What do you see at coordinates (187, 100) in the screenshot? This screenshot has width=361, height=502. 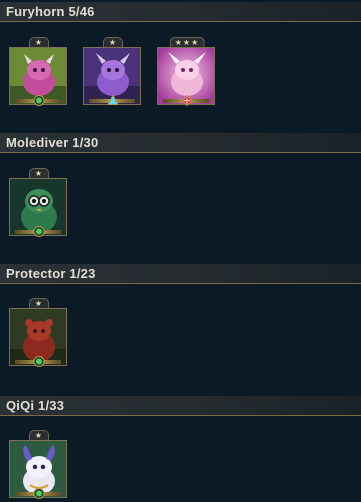 I see `red-gem-icon` at bounding box center [187, 100].